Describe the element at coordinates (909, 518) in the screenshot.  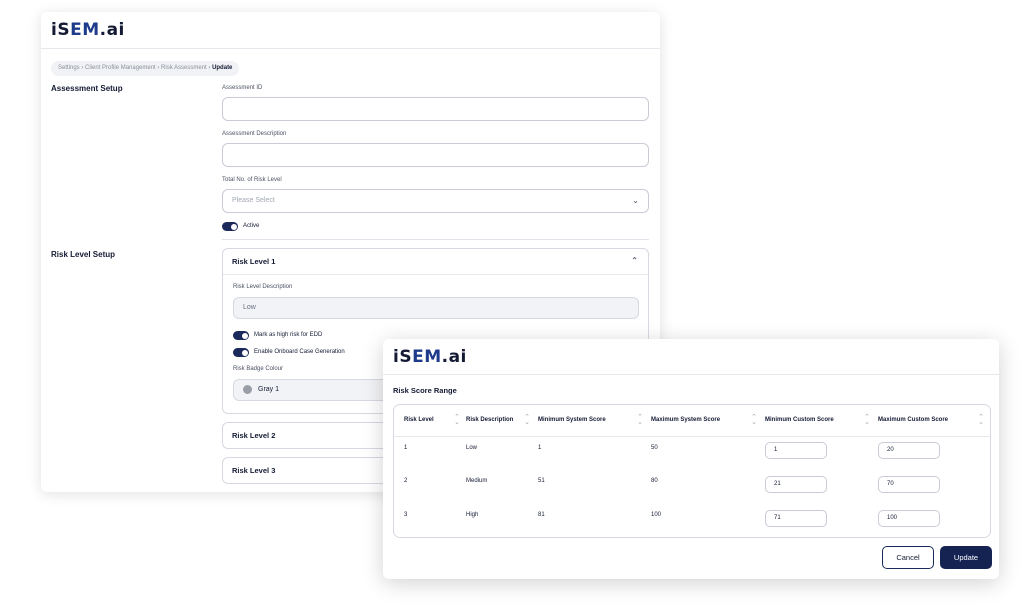
I see `table-row-3-max-custom-input: 100` at that location.